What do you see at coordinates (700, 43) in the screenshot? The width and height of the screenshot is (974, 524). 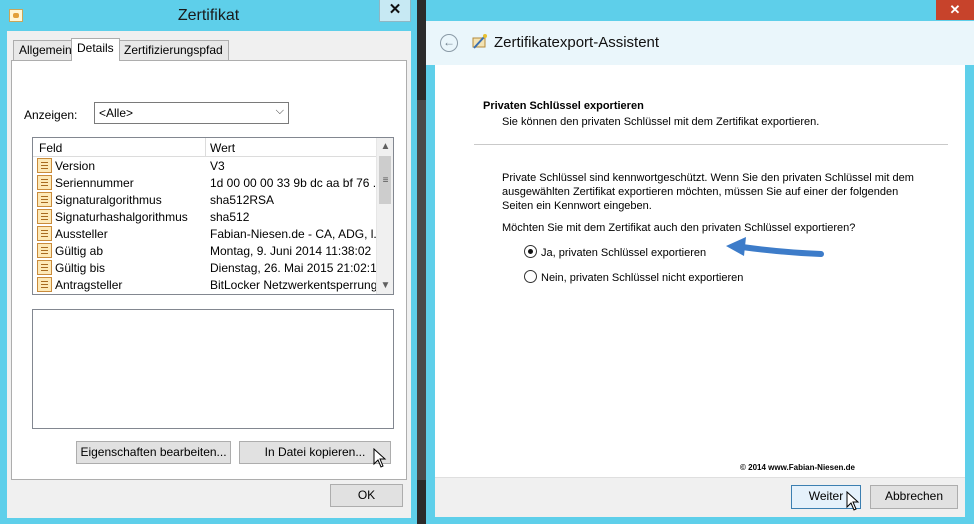 I see `wizard-header: ← Zertifikatexport-Assistent` at bounding box center [700, 43].